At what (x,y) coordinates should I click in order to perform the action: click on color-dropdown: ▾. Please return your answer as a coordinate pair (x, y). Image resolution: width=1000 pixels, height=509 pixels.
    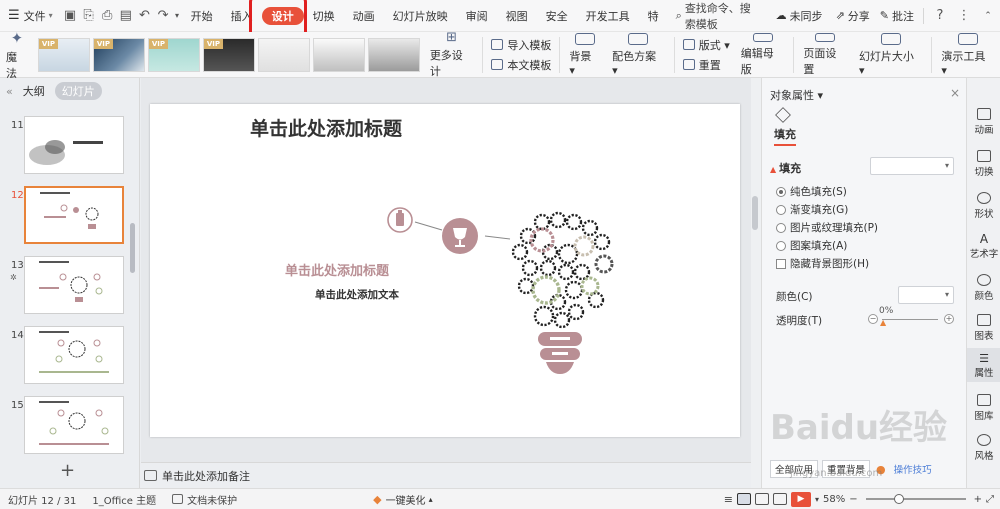
    Looking at the image, I should click on (926, 295).